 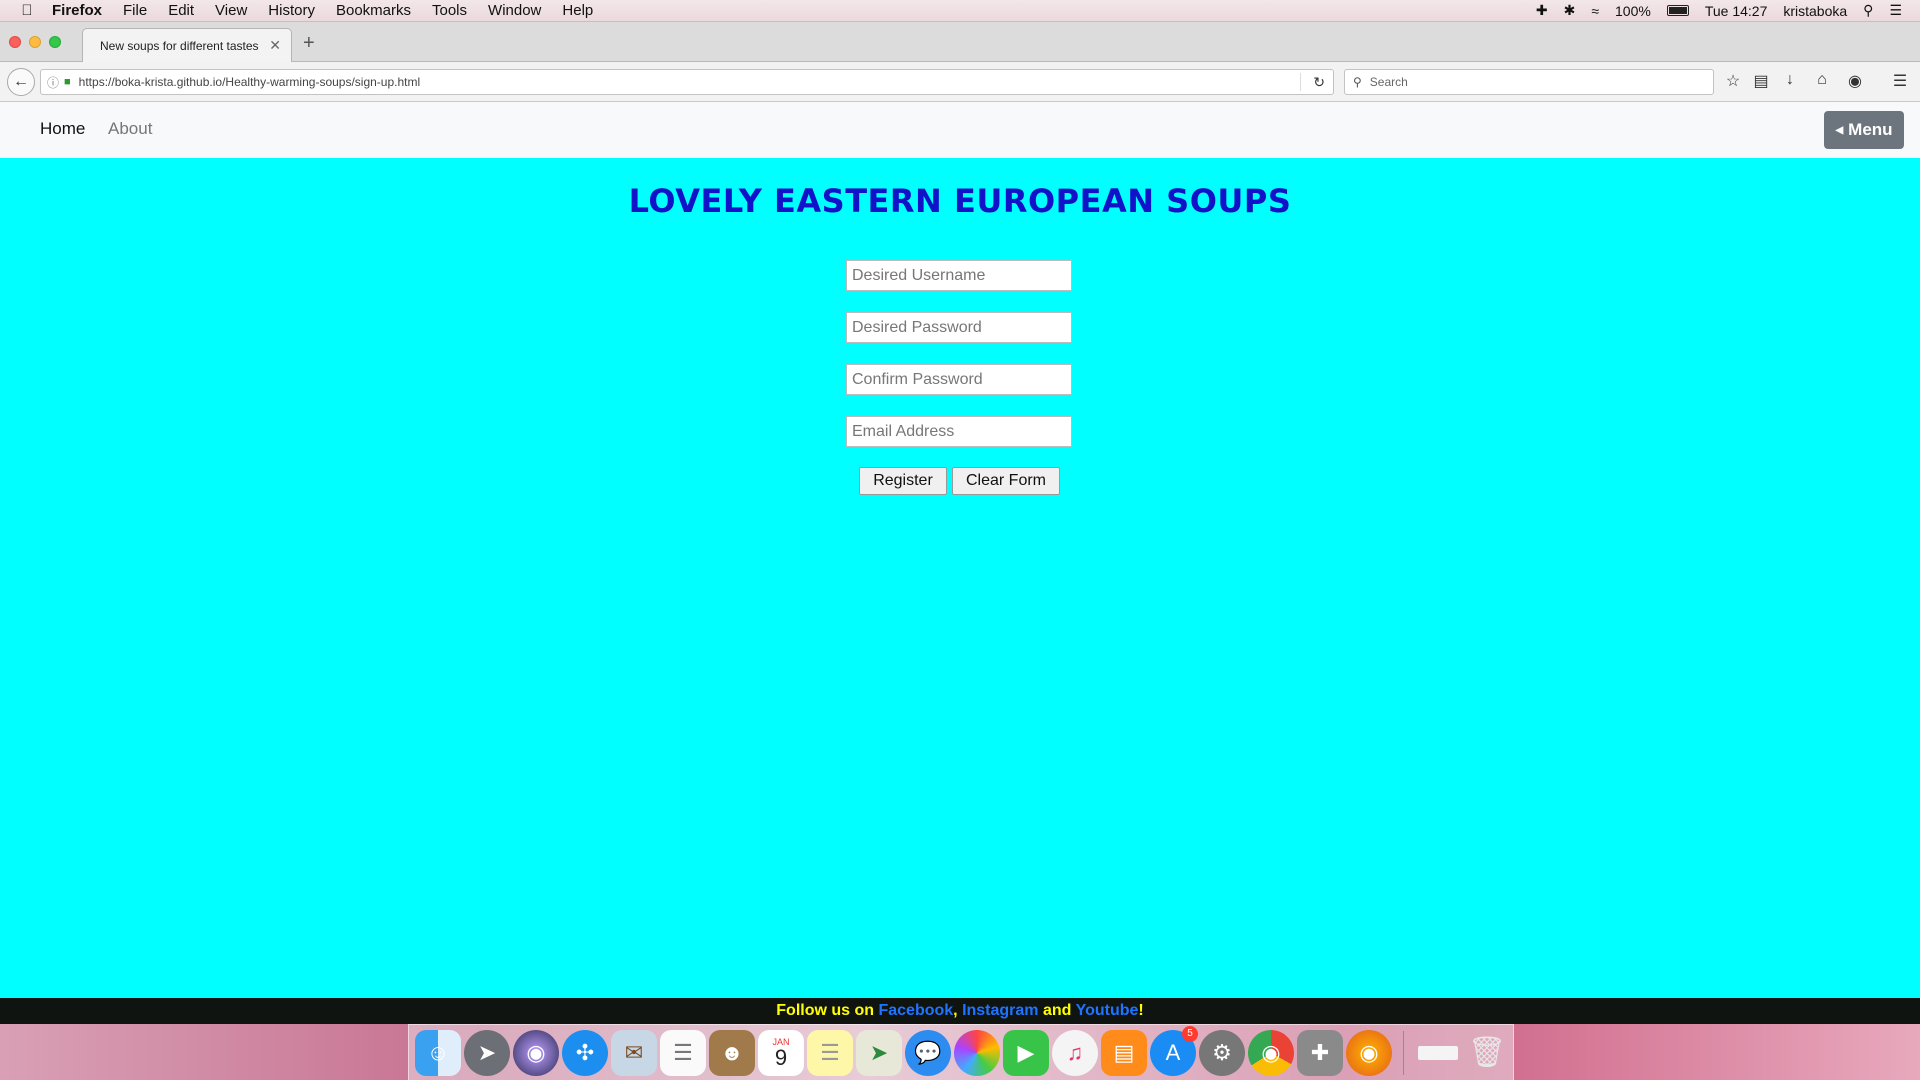 What do you see at coordinates (1487, 1053) in the screenshot?
I see `trash-icon: 🗑` at bounding box center [1487, 1053].